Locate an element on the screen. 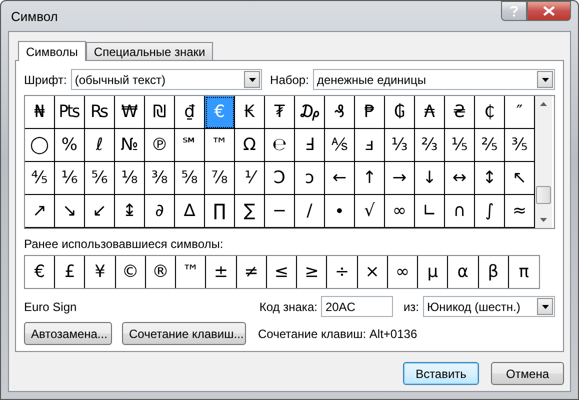 This screenshot has width=579, height=400. symbol-cell: ⅍ is located at coordinates (340, 145).